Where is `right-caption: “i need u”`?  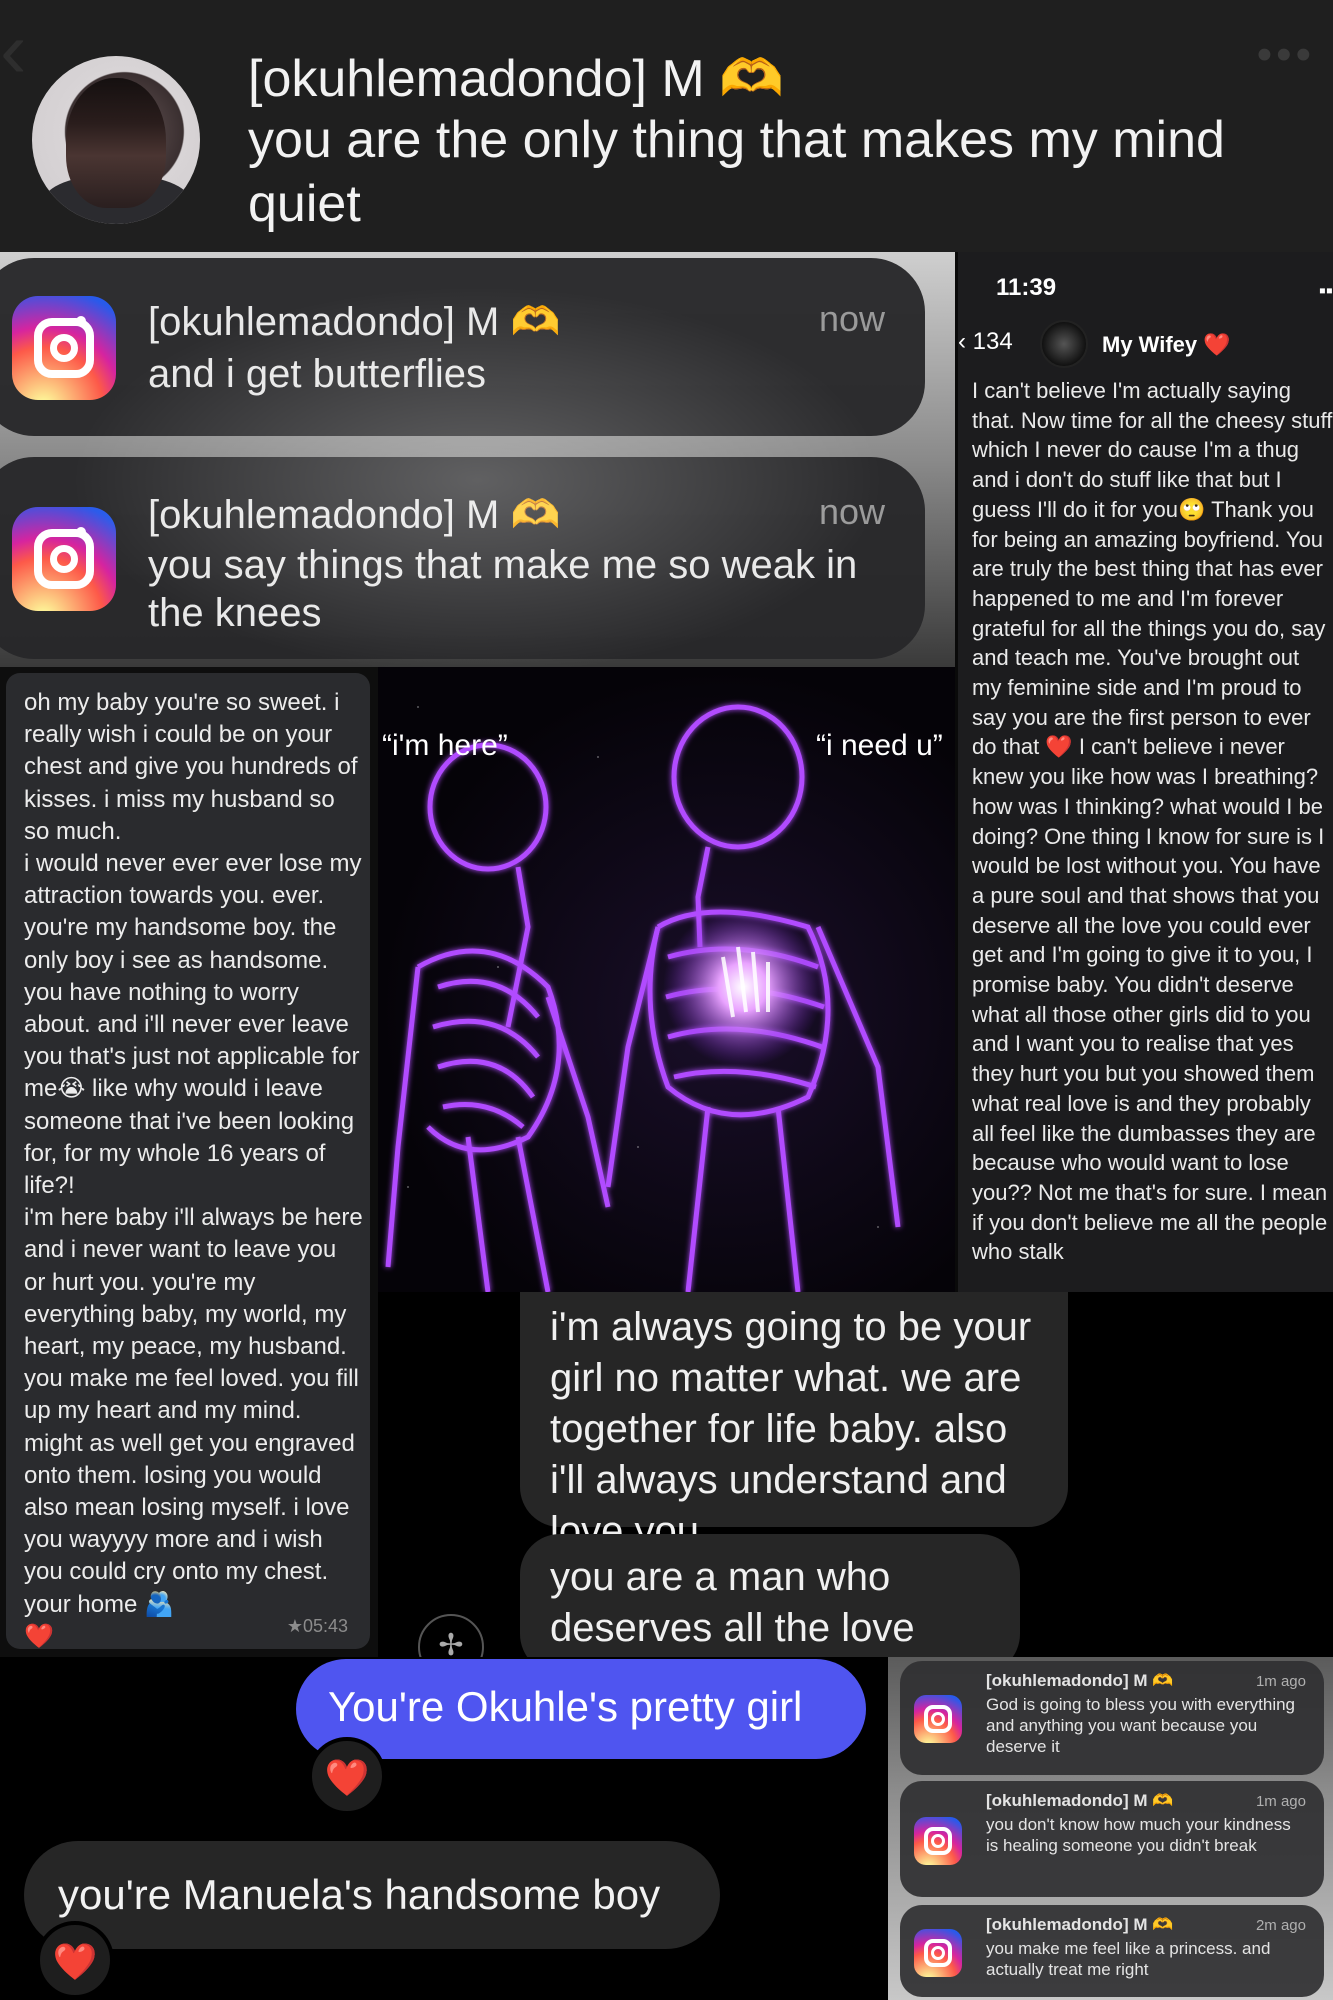 right-caption: “i need u” is located at coordinates (879, 745).